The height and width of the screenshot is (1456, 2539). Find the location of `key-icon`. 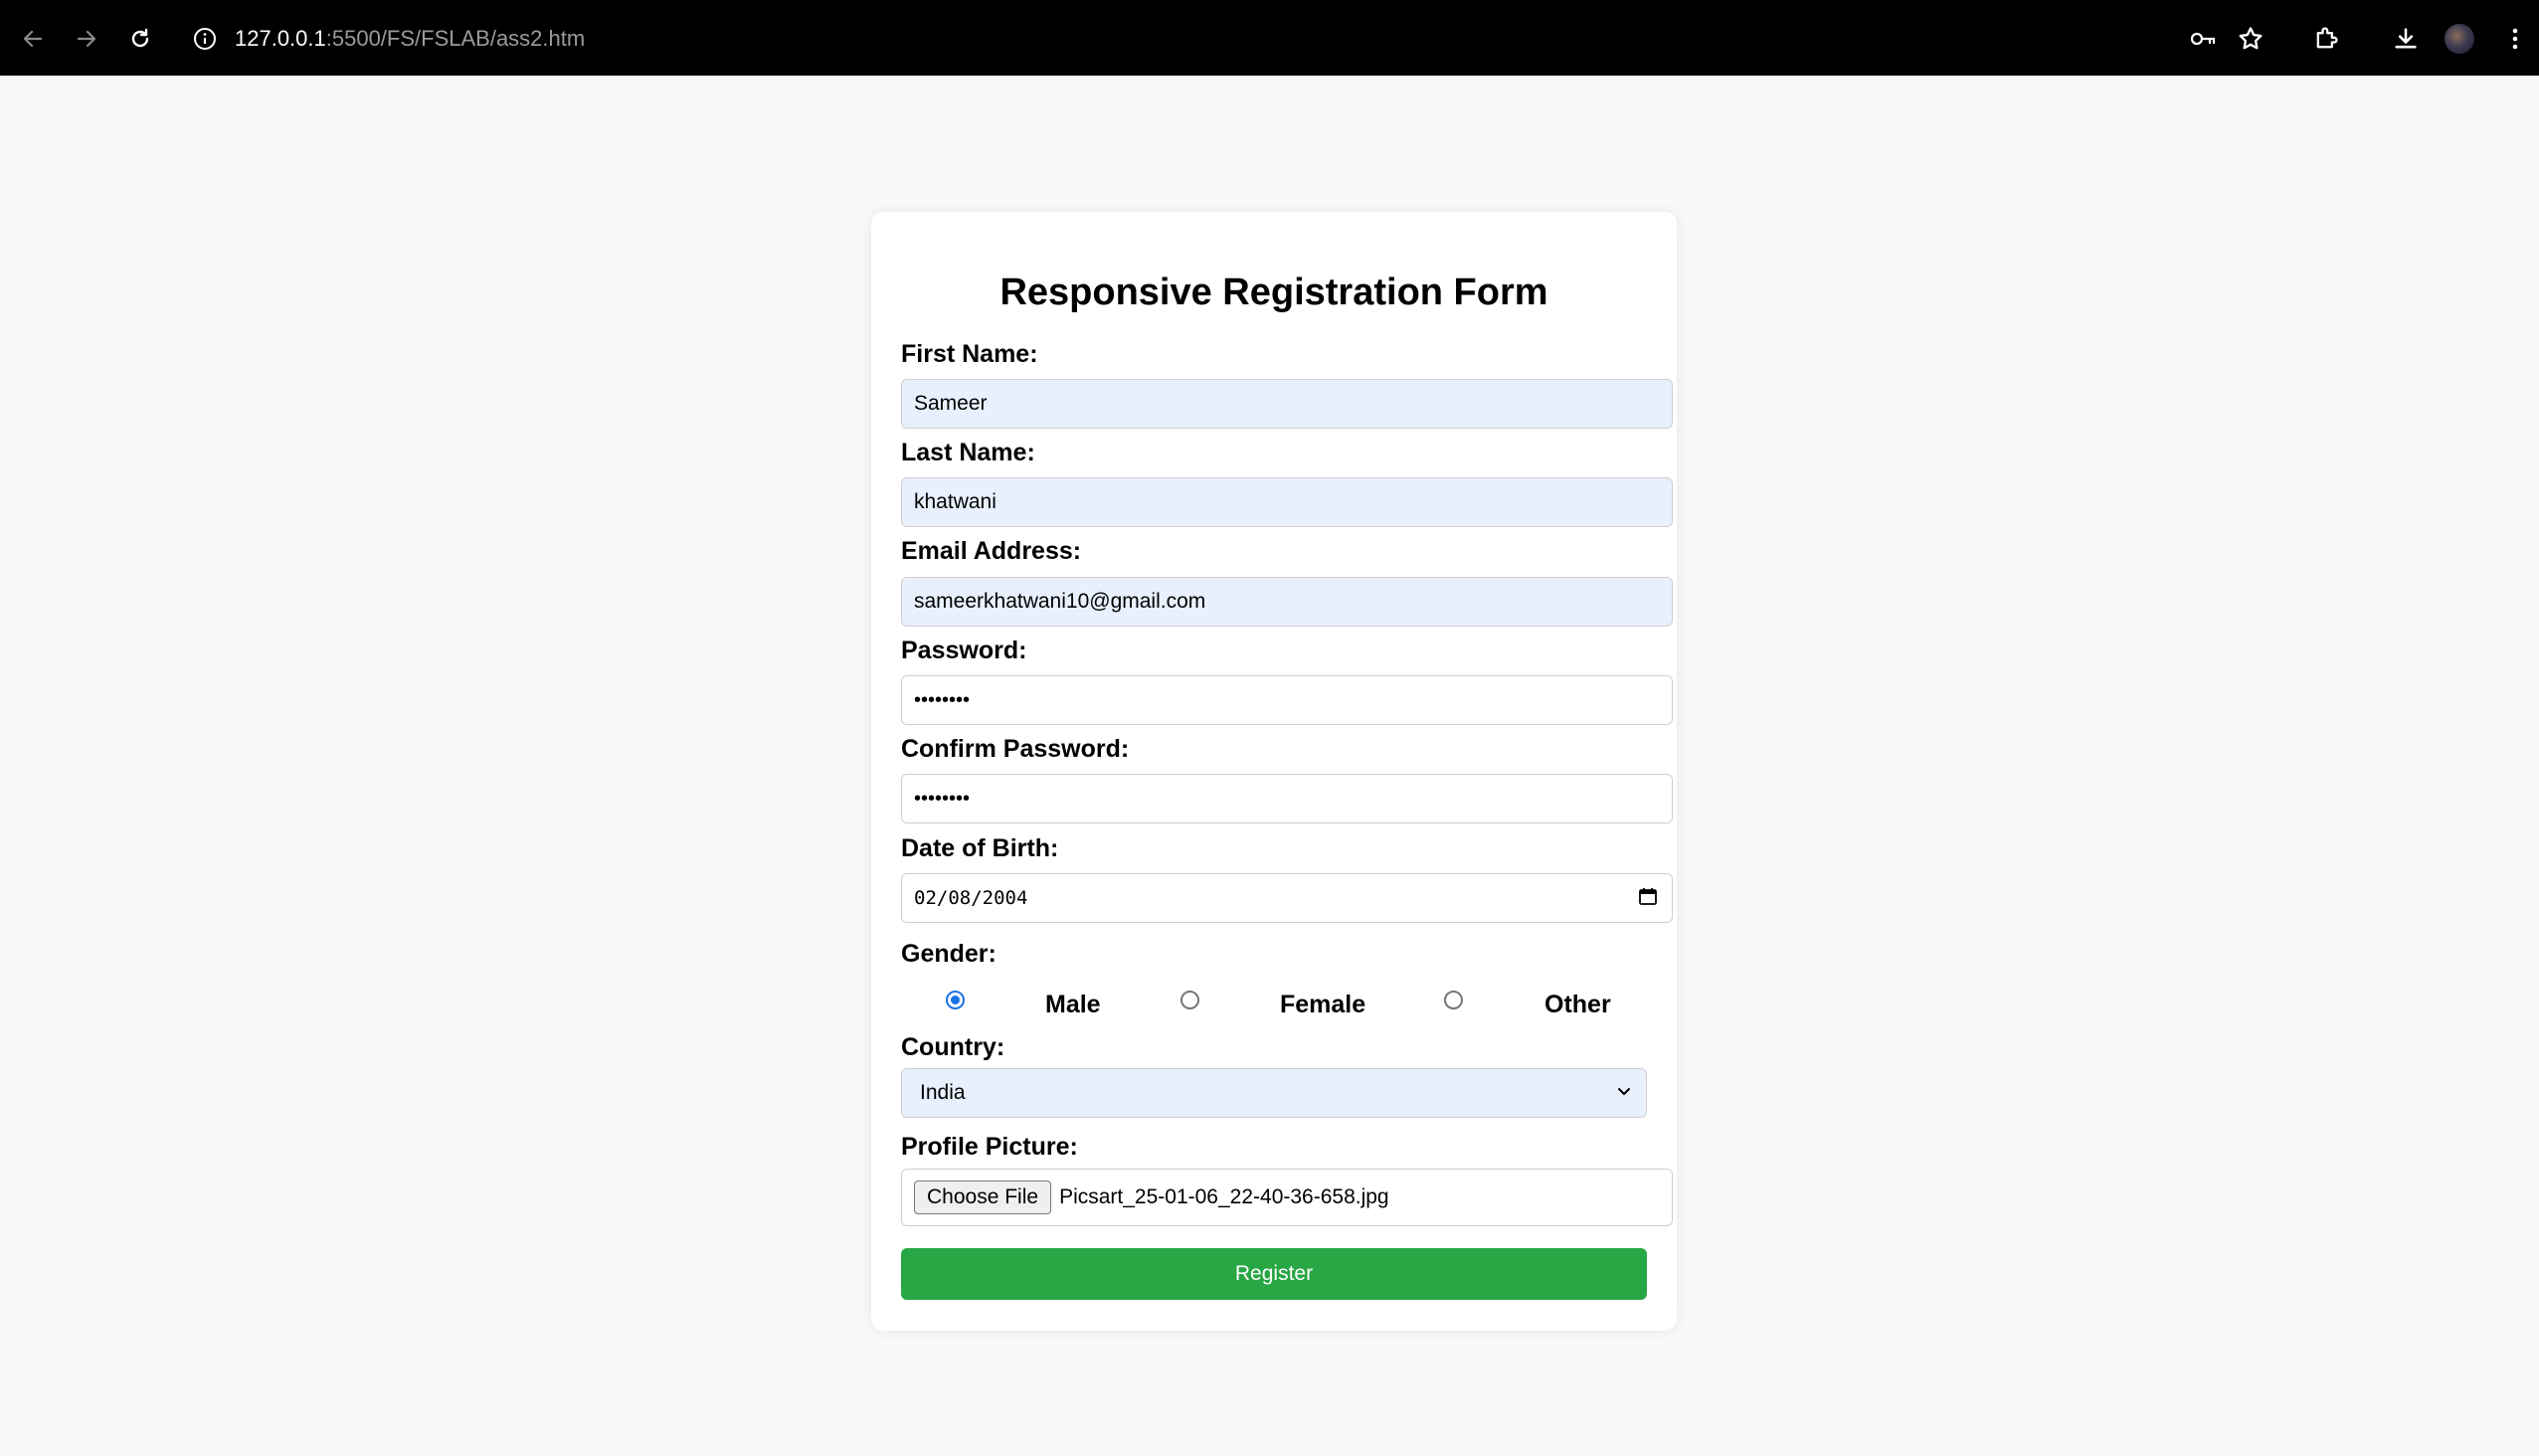

key-icon is located at coordinates (2203, 39).